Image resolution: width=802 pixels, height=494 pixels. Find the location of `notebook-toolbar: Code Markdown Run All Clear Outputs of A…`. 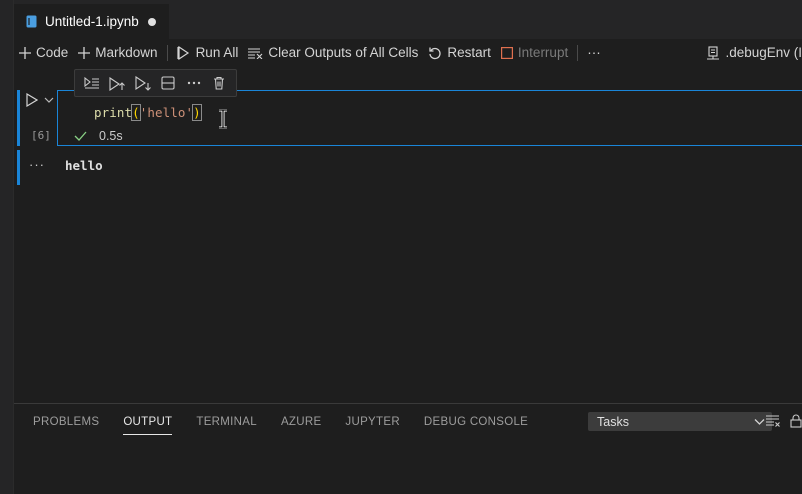

notebook-toolbar: Code Markdown Run All Clear Outputs of A… is located at coordinates (408, 52).